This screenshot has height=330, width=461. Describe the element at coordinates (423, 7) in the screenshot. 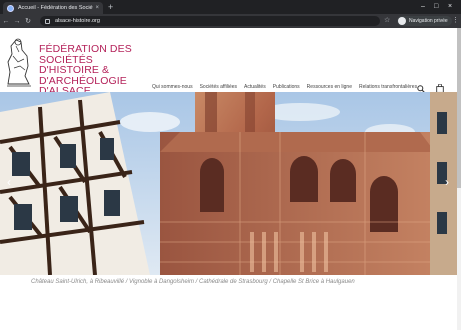

I see `minimize-button: –` at that location.